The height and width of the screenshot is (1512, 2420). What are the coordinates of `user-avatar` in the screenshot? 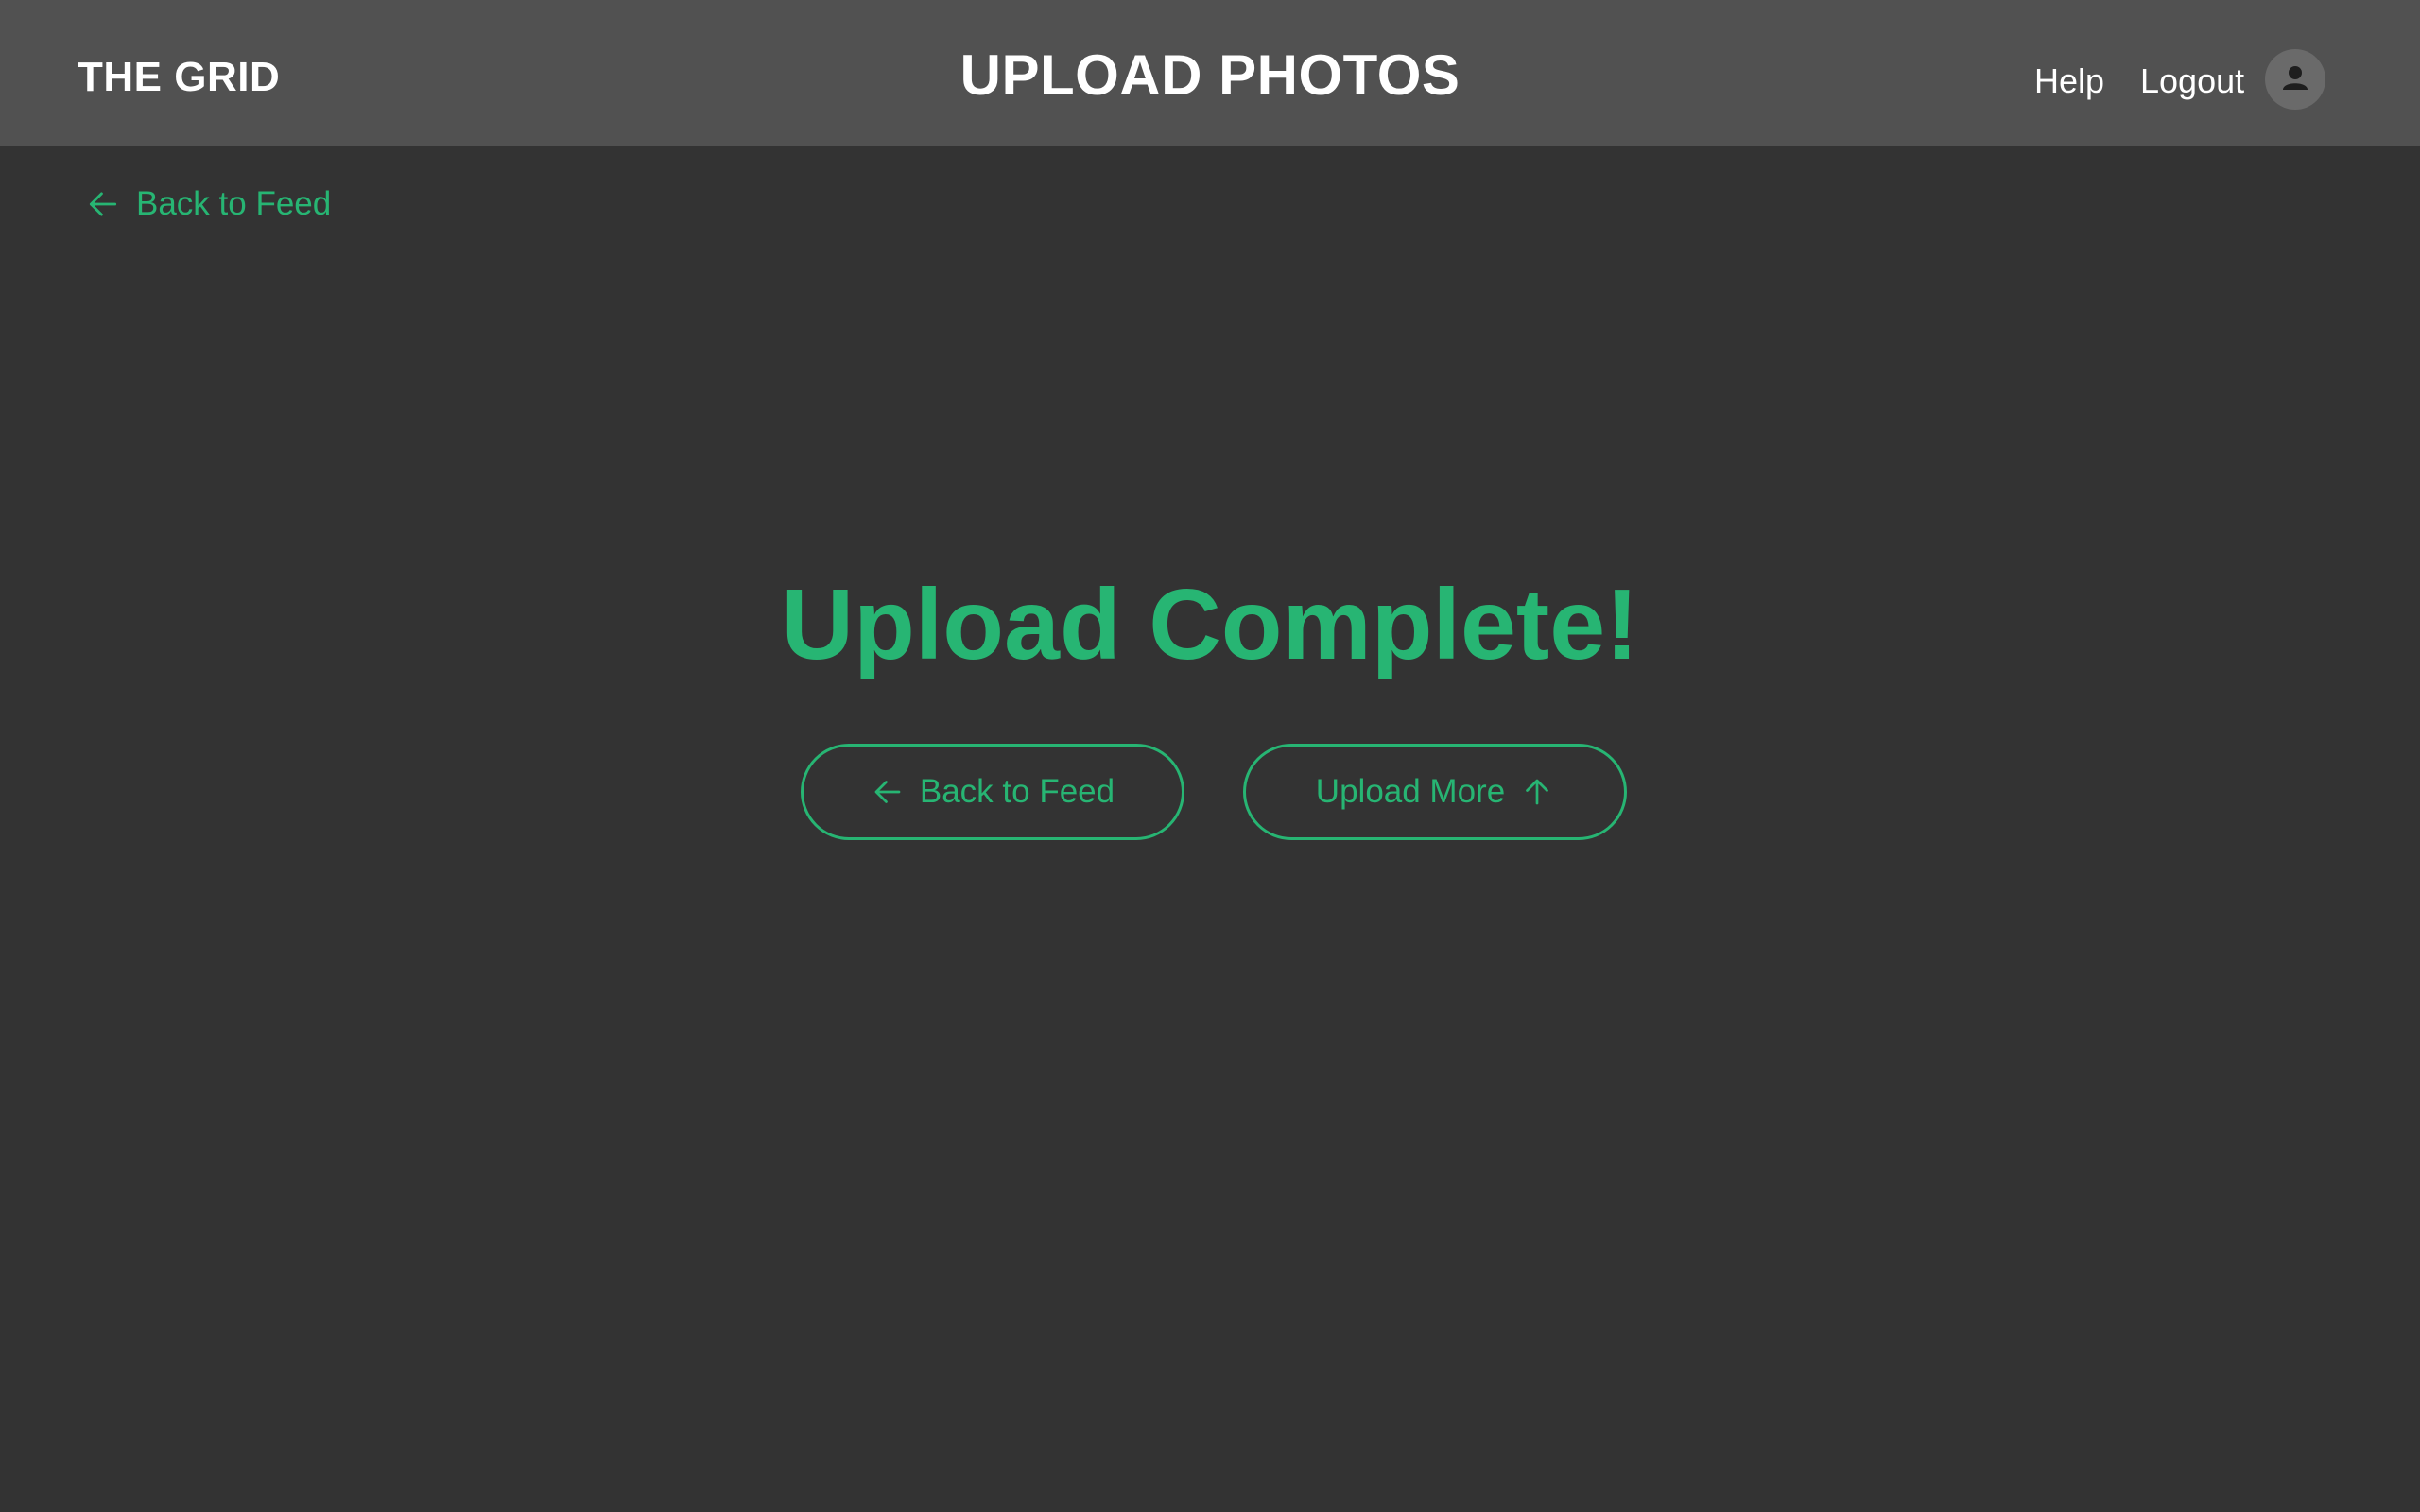 It's located at (2295, 79).